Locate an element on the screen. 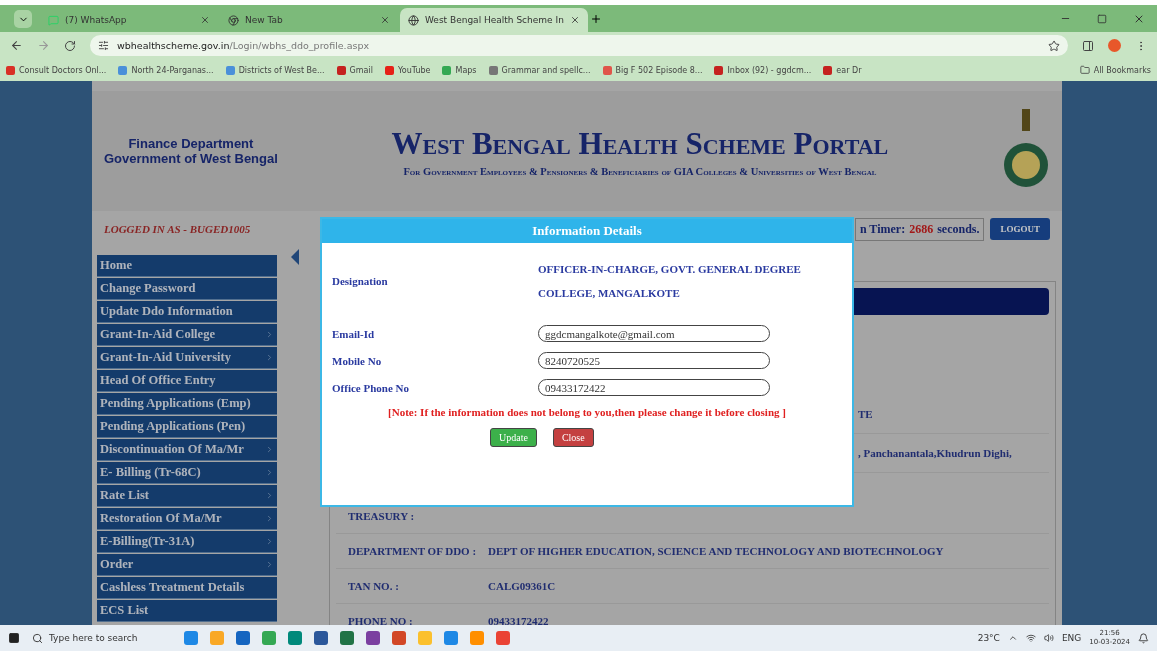  tab-search-button is located at coordinates (23, 19).